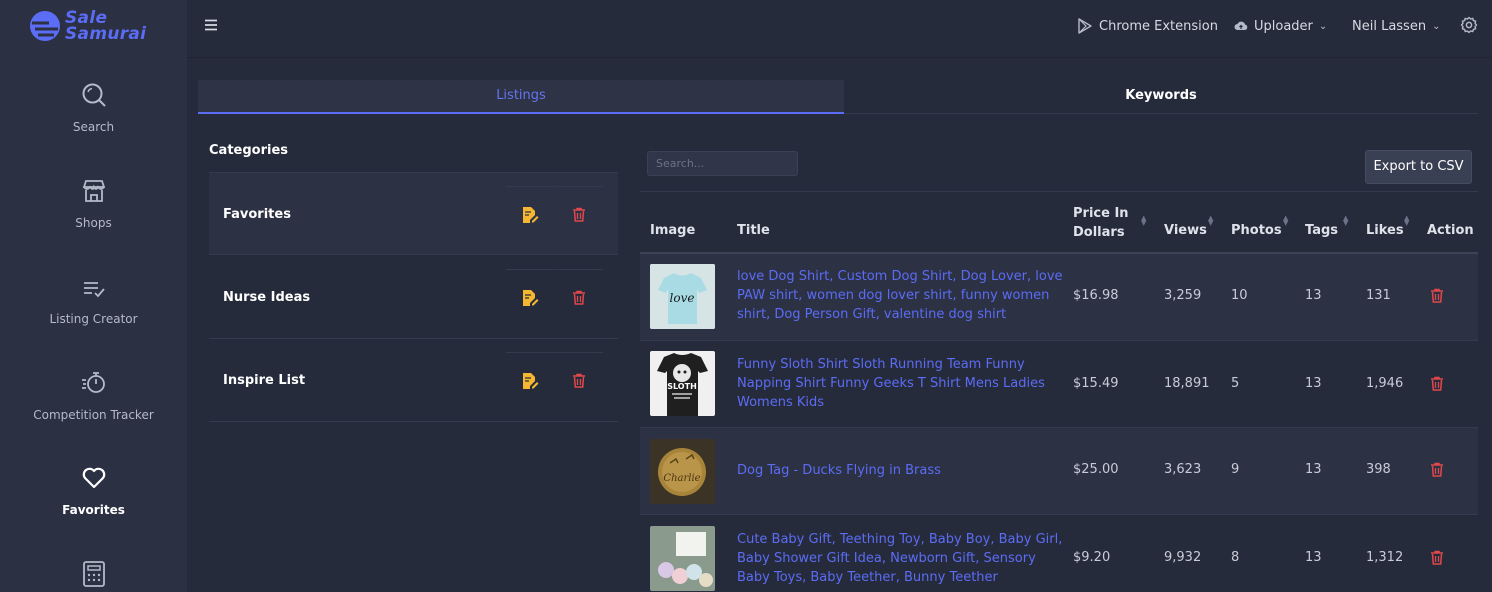 The image size is (1492, 592). I want to click on tab-listings: Listings, so click(521, 97).